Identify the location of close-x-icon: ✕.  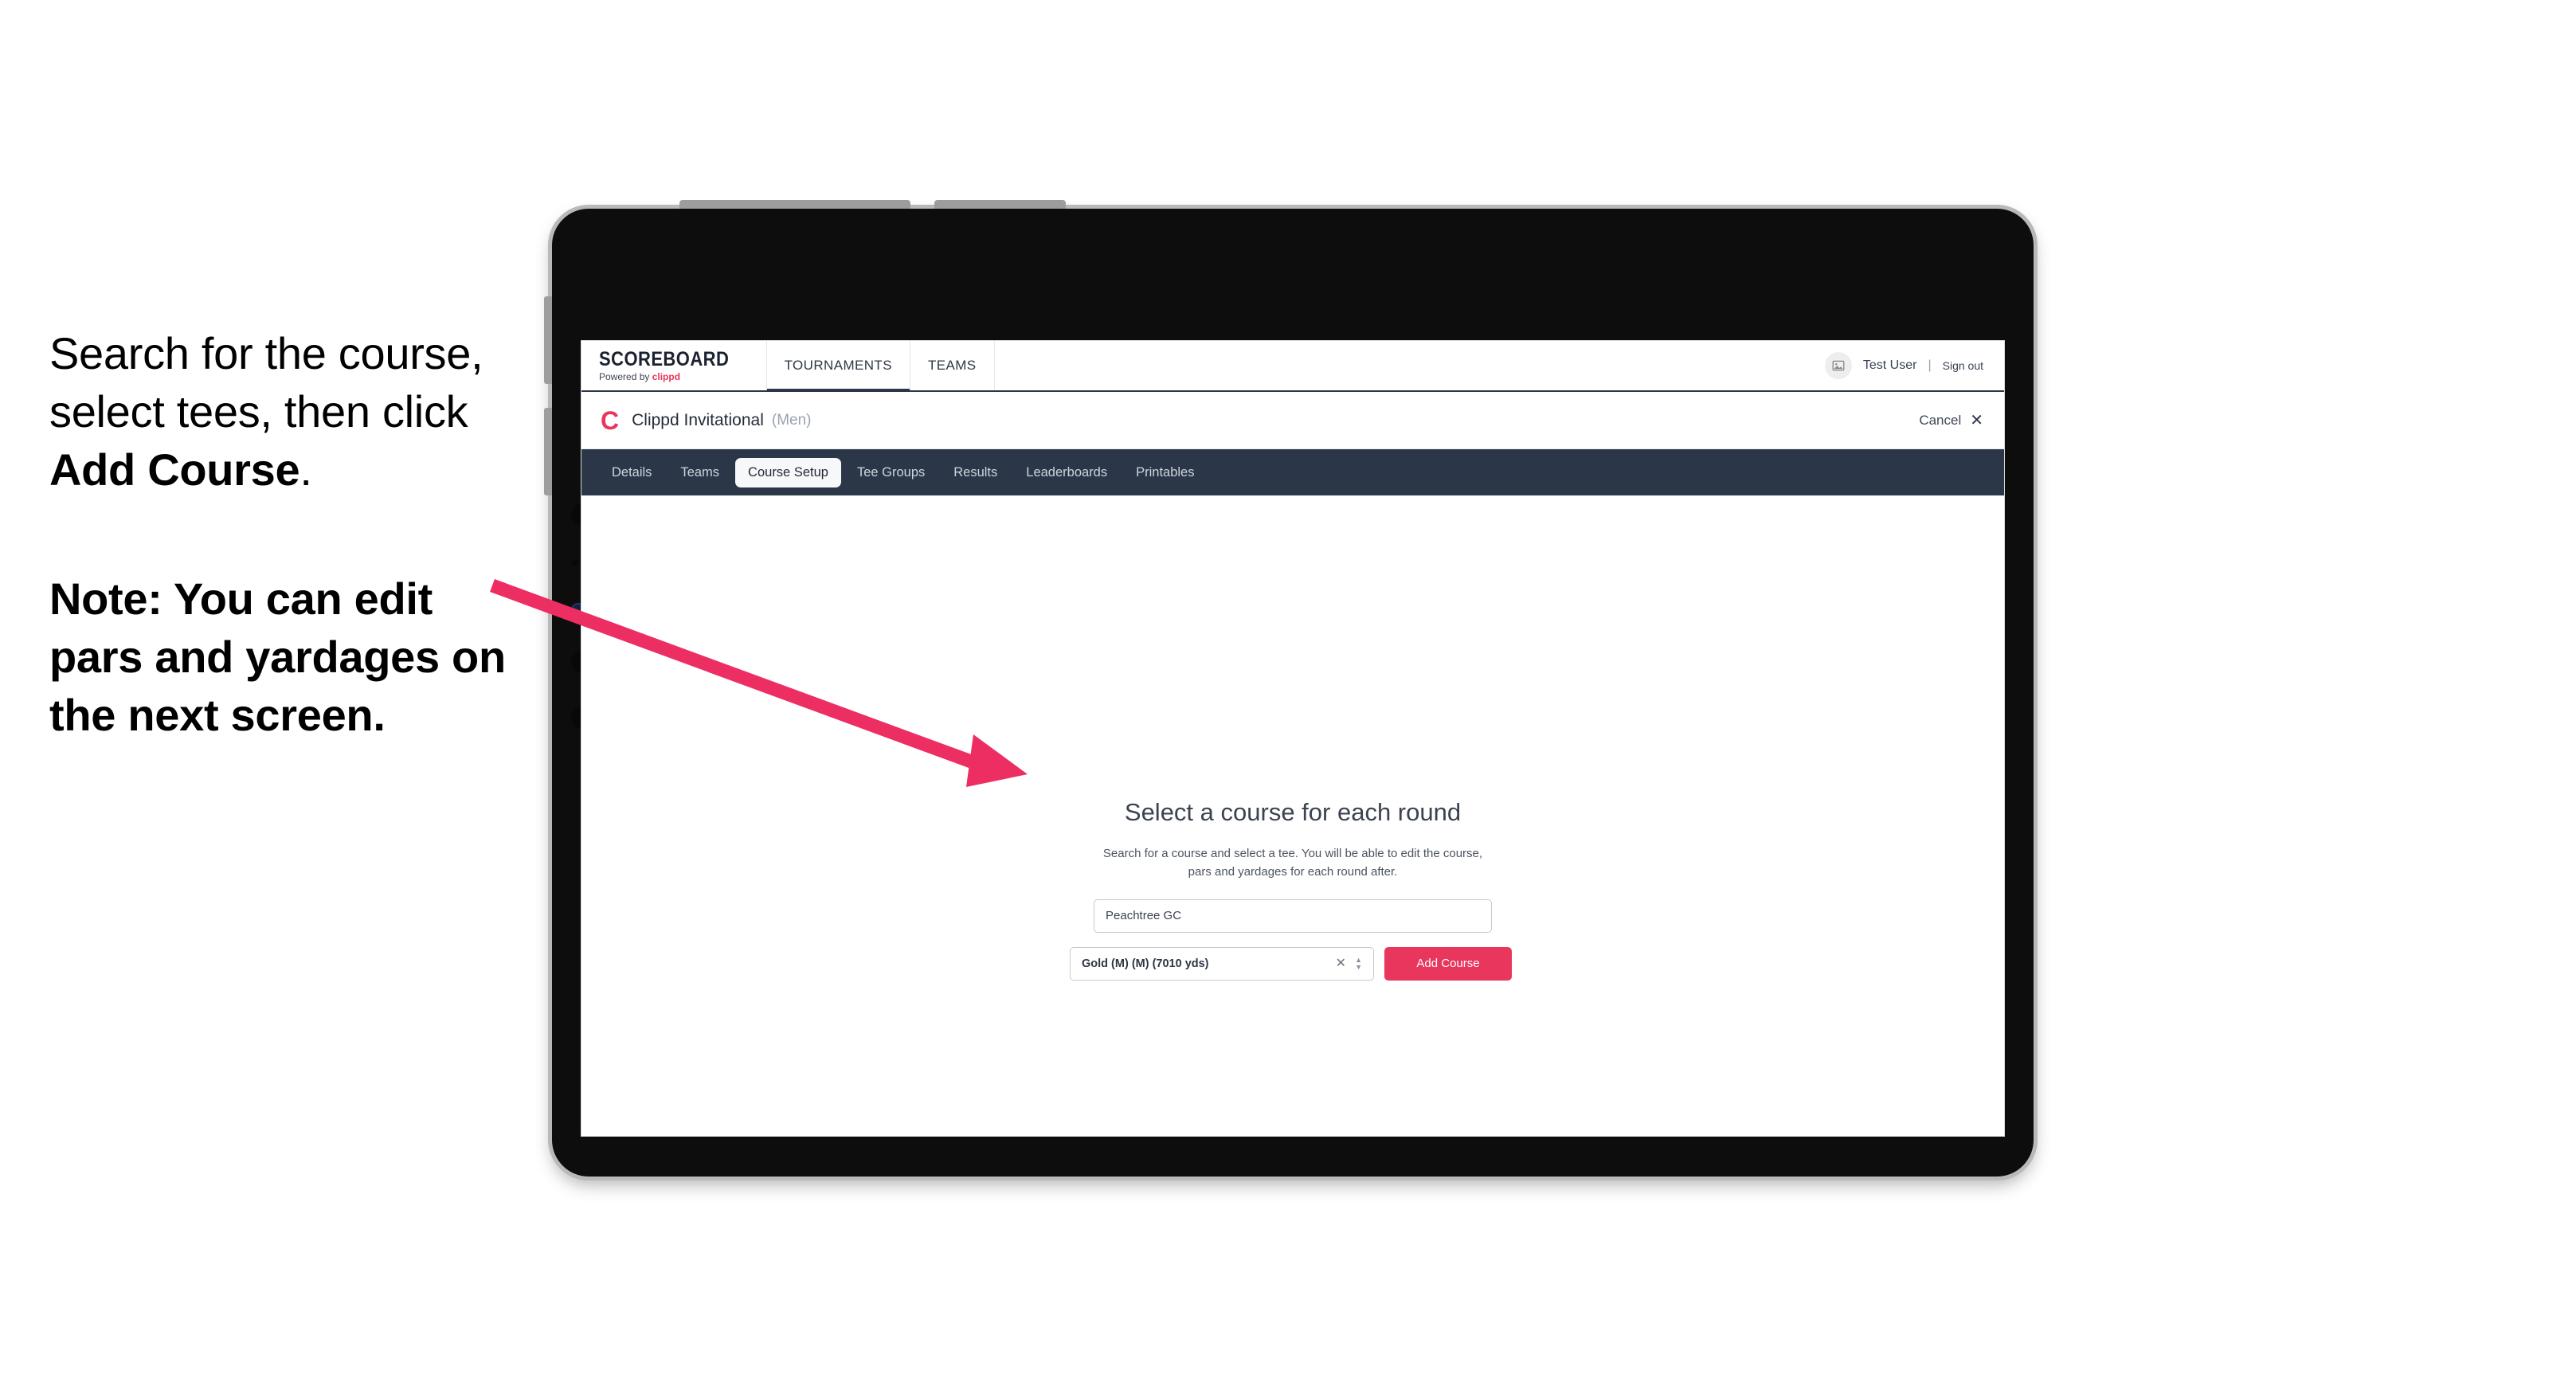
(1976, 420).